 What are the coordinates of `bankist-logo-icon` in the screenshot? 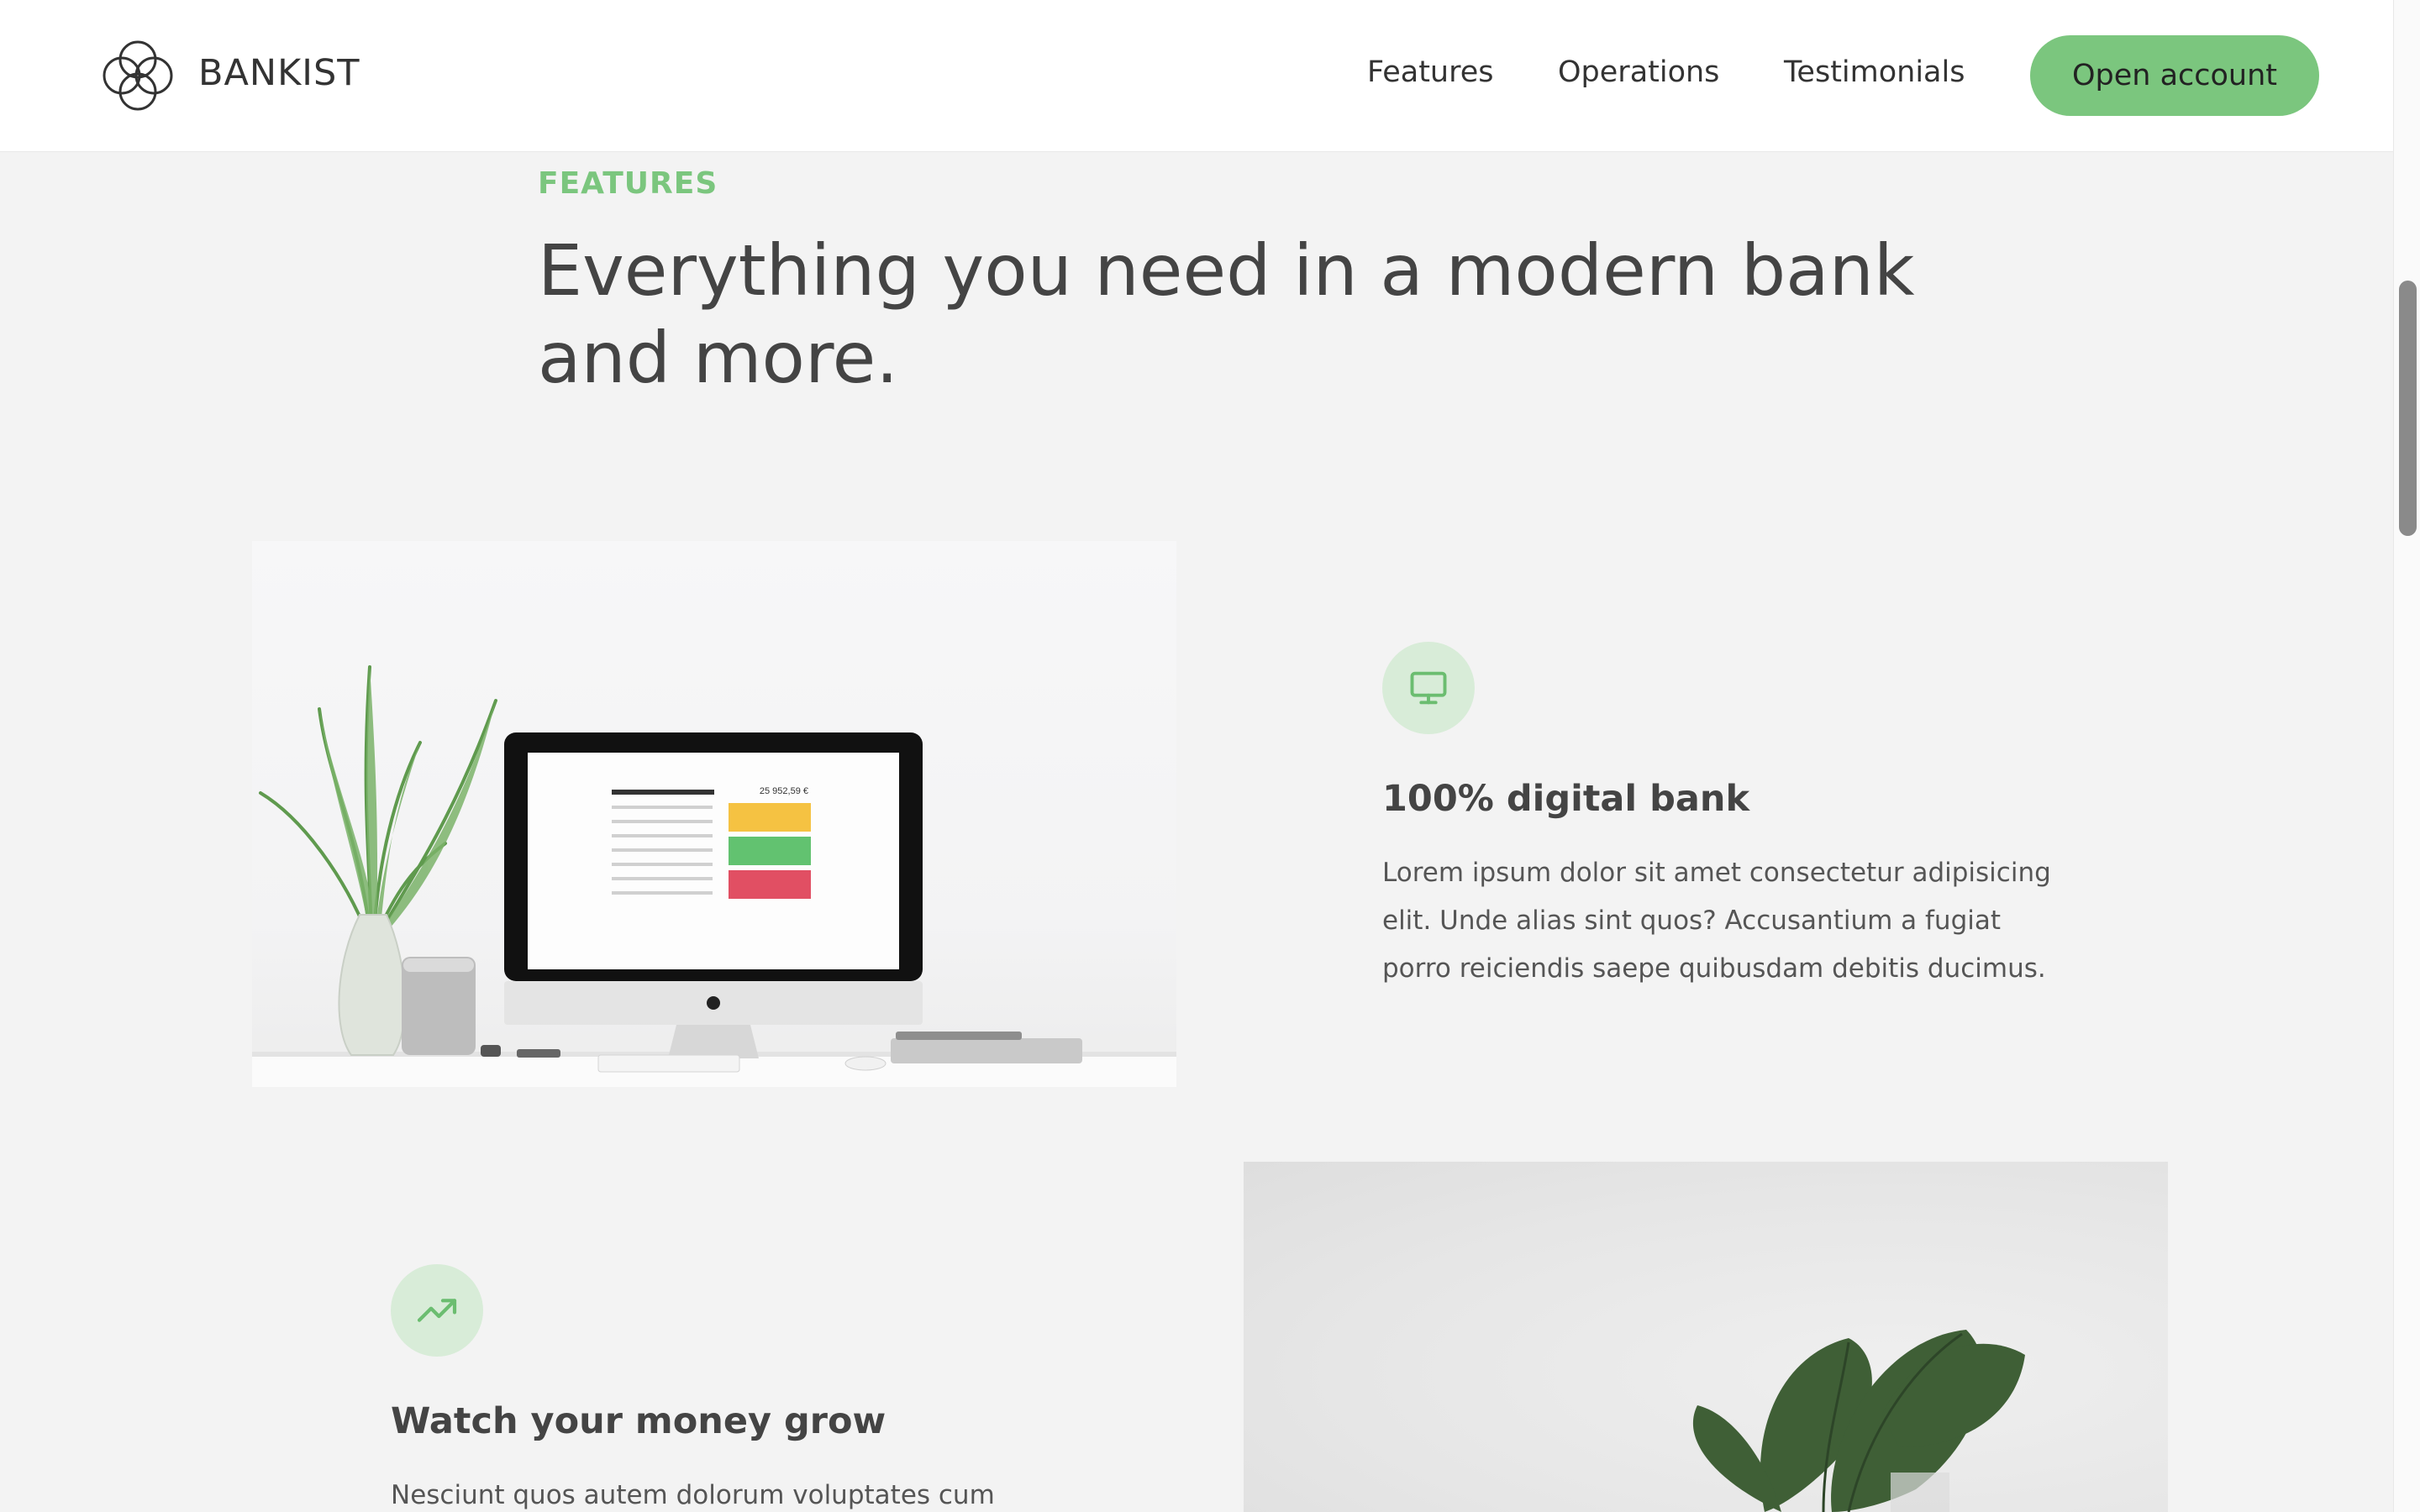 It's located at (138, 75).